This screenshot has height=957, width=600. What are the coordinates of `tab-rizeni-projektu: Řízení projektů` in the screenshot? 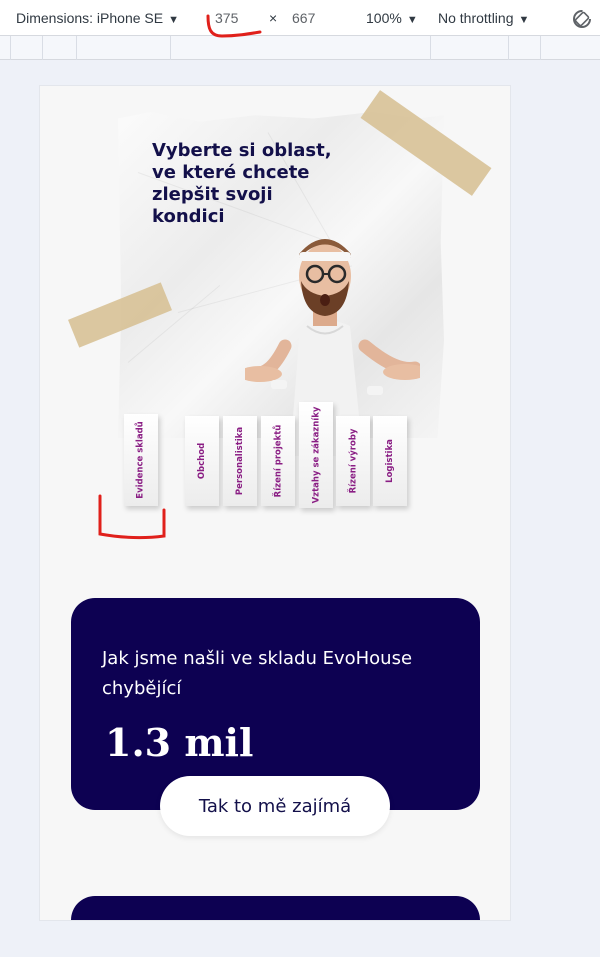 It's located at (278, 461).